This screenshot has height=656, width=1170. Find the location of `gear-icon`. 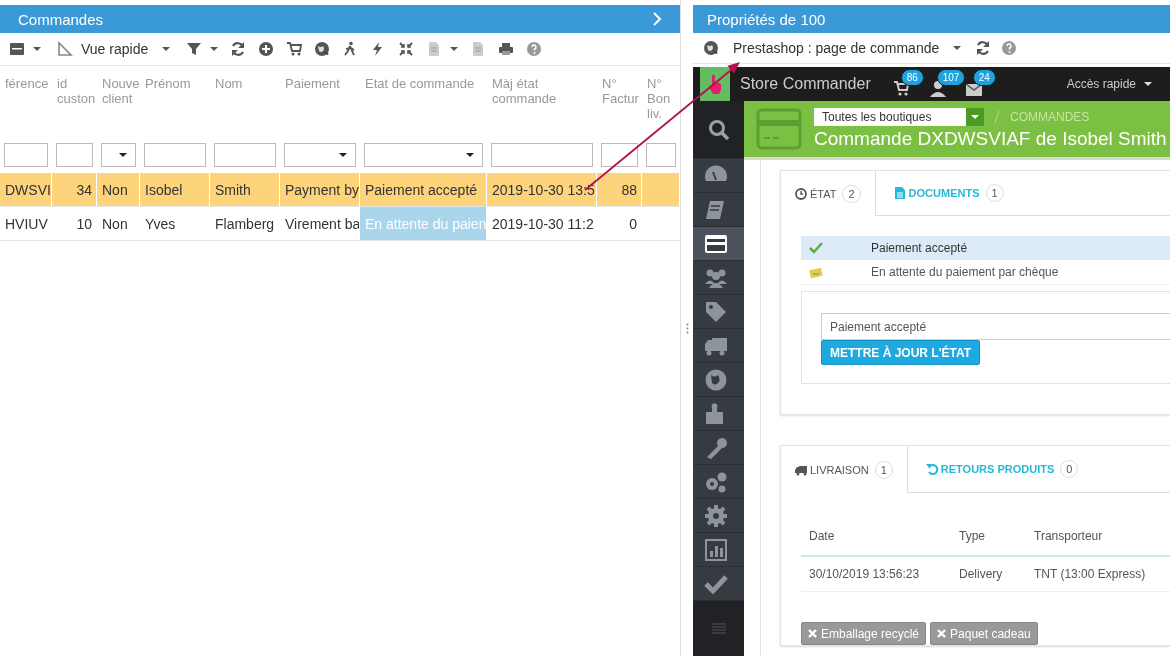

gear-icon is located at coordinates (715, 515).